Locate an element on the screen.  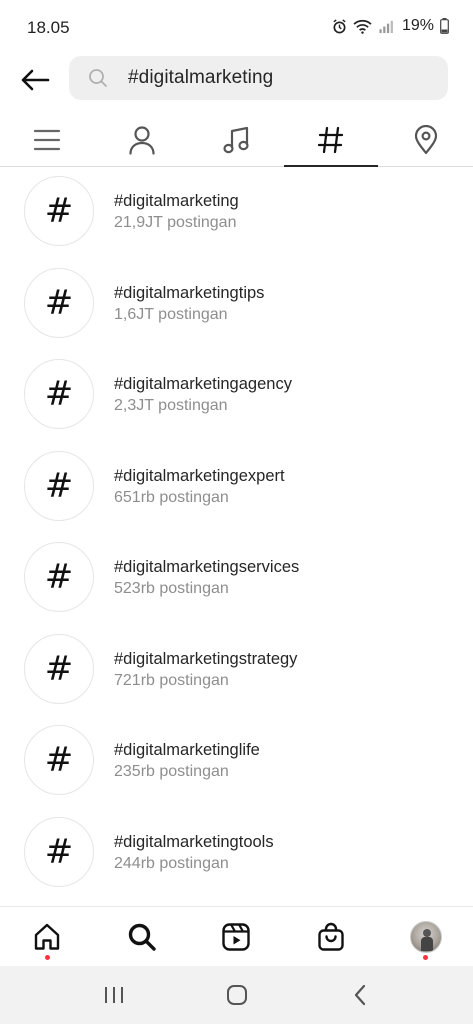
nav-shop is located at coordinates (331, 936).